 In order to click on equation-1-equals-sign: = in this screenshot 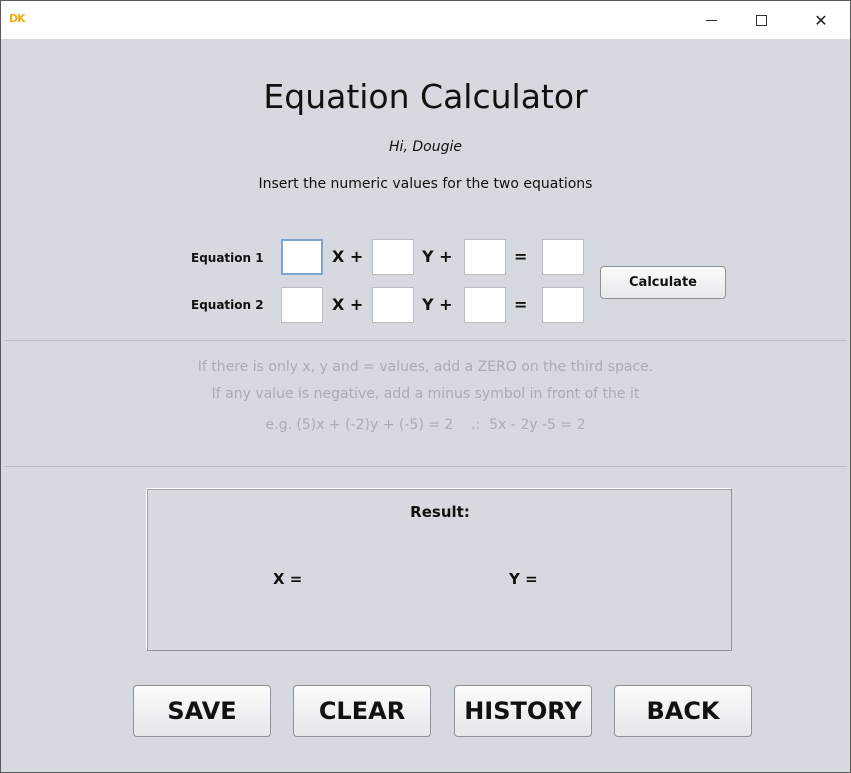, I will do `click(521, 256)`.